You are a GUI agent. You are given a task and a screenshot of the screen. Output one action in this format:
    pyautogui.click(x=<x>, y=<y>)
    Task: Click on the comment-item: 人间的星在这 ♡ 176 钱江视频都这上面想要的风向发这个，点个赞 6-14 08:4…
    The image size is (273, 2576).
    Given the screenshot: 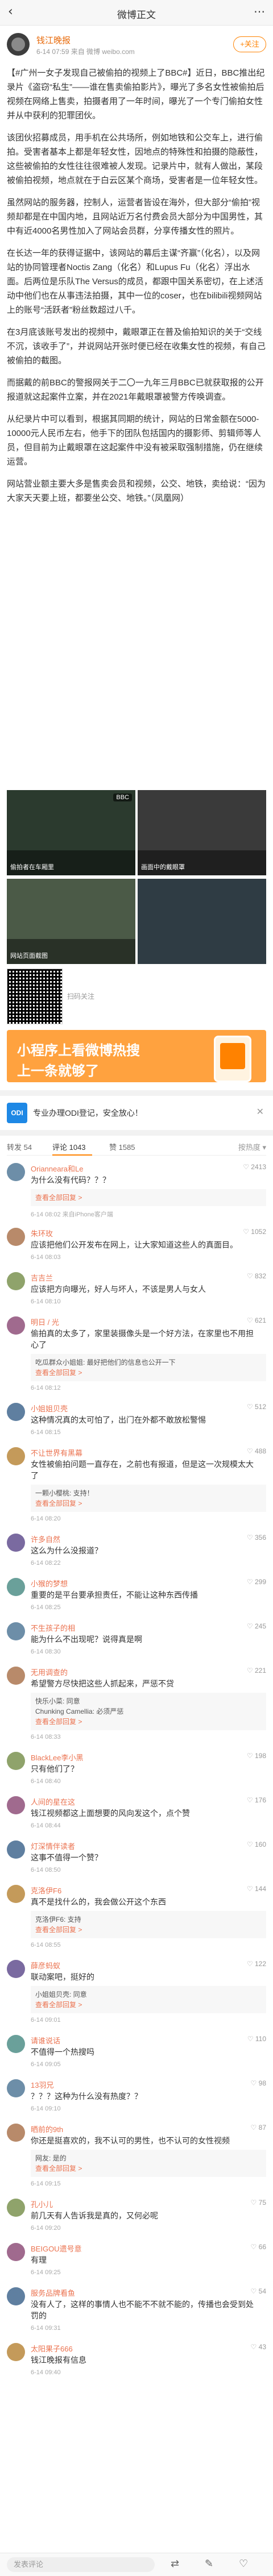 What is the action you would take?
    pyautogui.click(x=136, y=1818)
    